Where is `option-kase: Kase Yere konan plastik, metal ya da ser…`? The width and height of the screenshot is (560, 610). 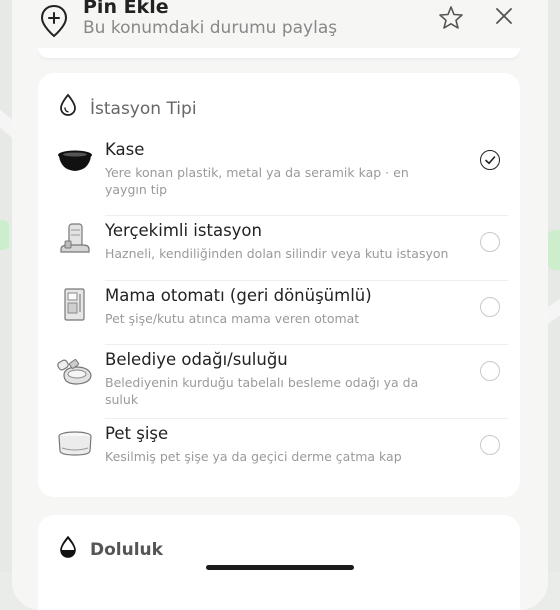
option-kase: Kase Yere konan plastik, metal ya da ser… is located at coordinates (282, 174).